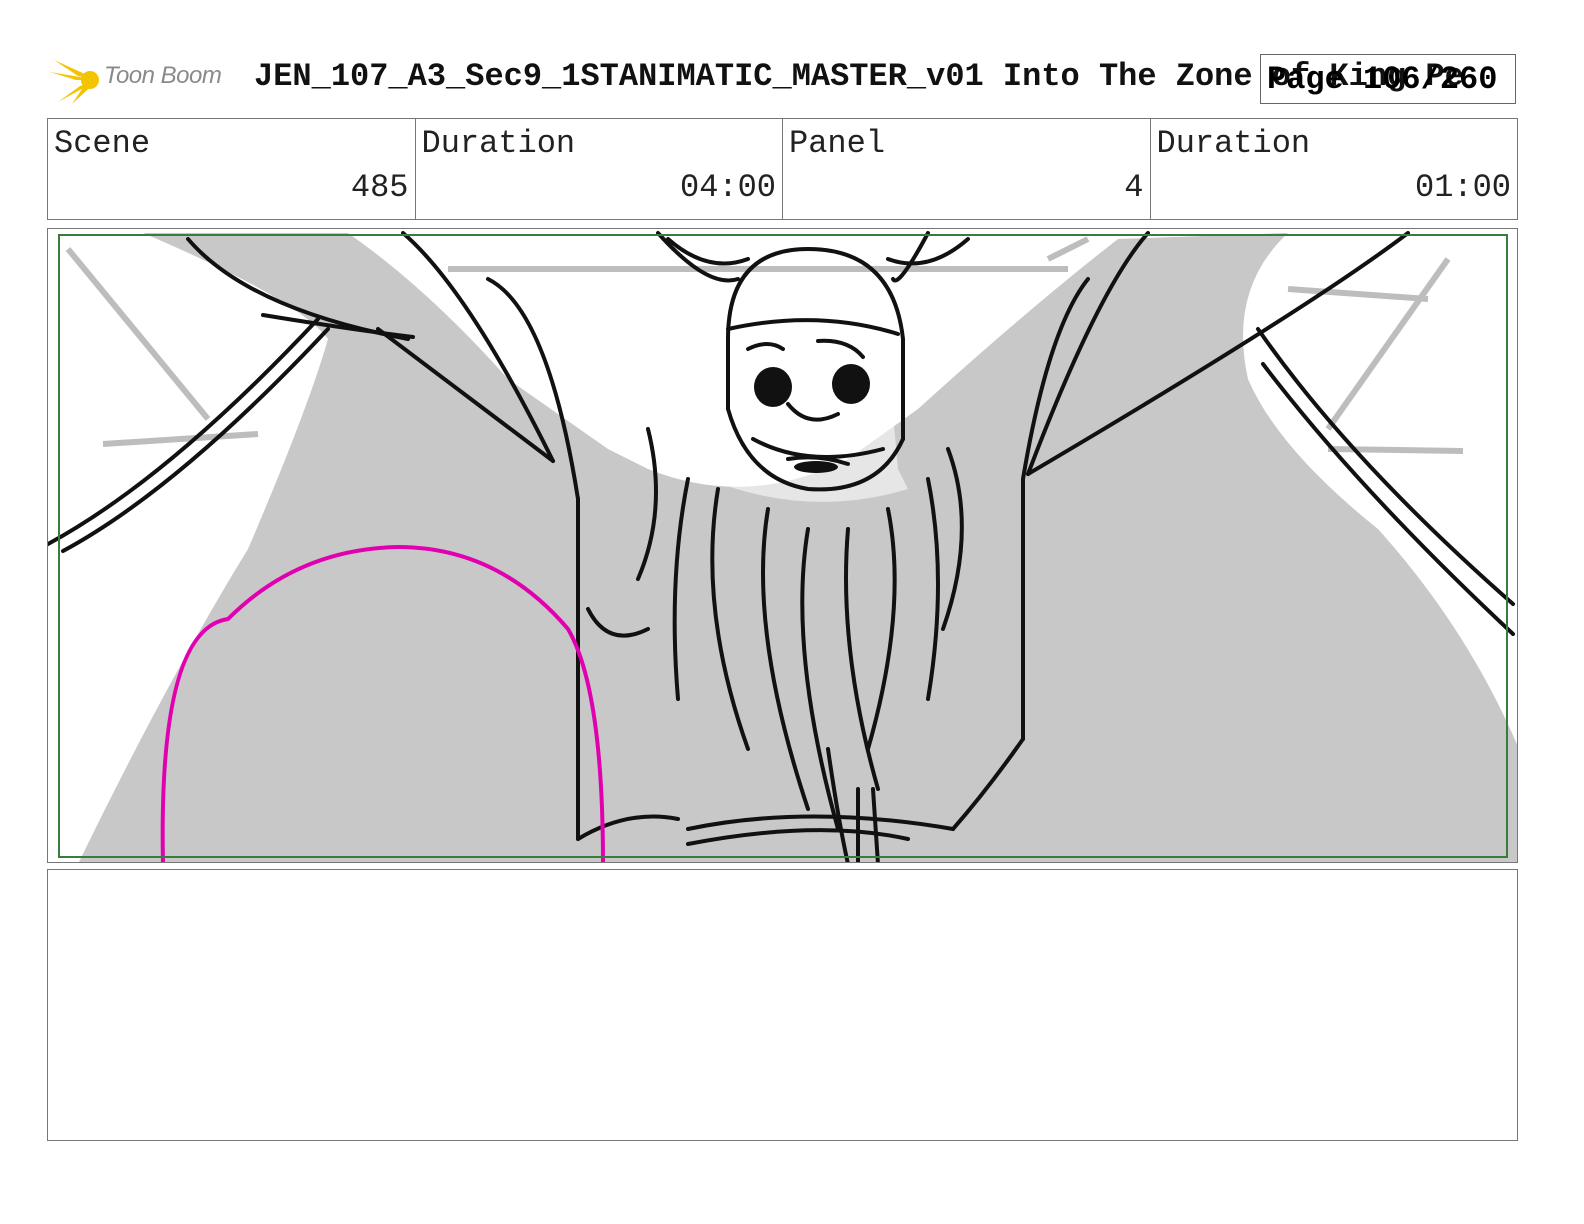 Image resolution: width=1584 pixels, height=1224 pixels. Describe the element at coordinates (1233, 143) in the screenshot. I see `panel-duration-label: Duration` at that location.